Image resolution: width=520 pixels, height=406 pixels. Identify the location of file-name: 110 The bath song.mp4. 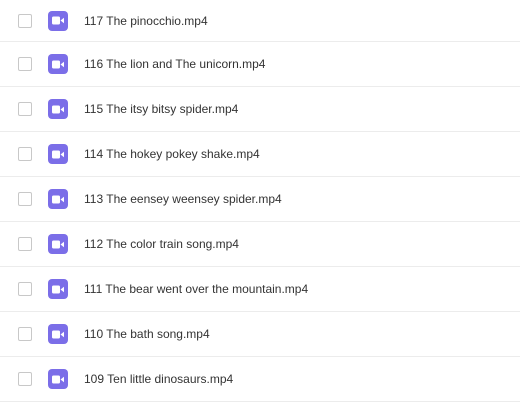
(147, 334).